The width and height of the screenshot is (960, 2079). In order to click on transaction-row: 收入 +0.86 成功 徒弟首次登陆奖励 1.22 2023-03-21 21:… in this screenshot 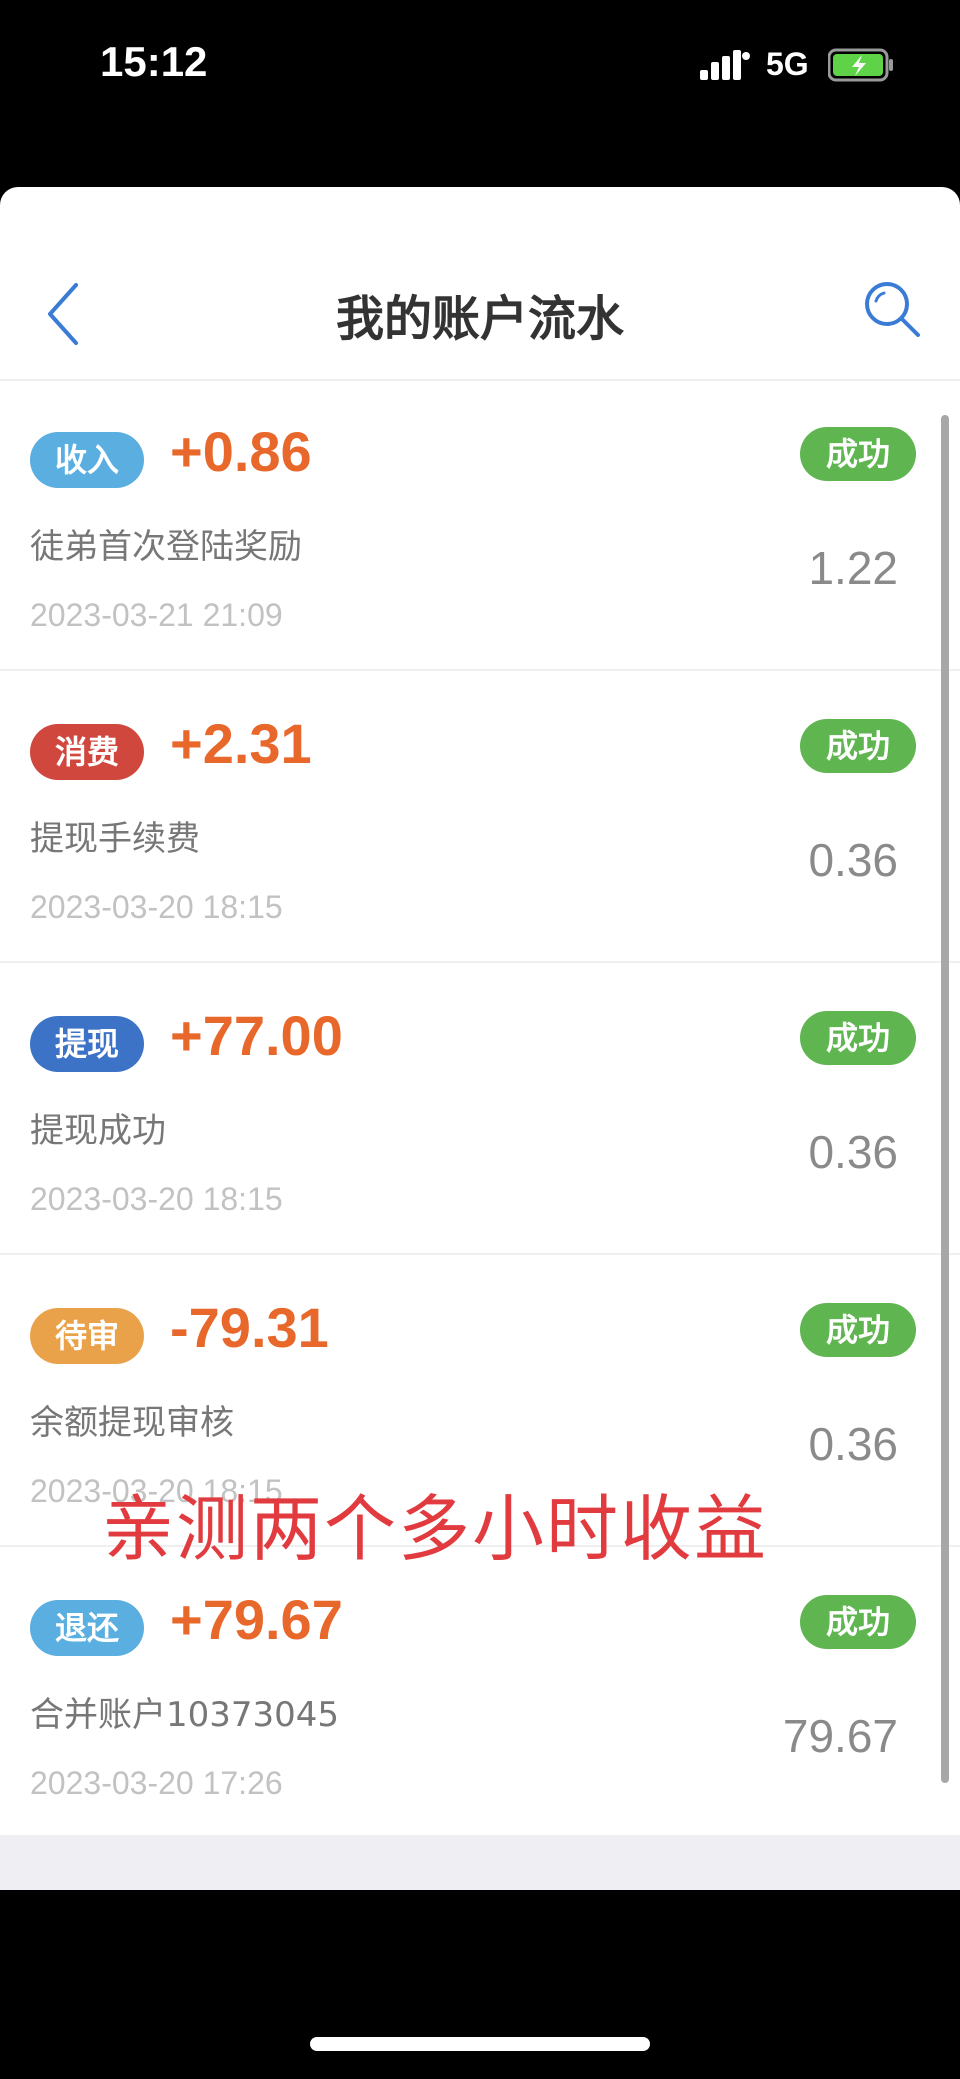, I will do `click(480, 525)`.